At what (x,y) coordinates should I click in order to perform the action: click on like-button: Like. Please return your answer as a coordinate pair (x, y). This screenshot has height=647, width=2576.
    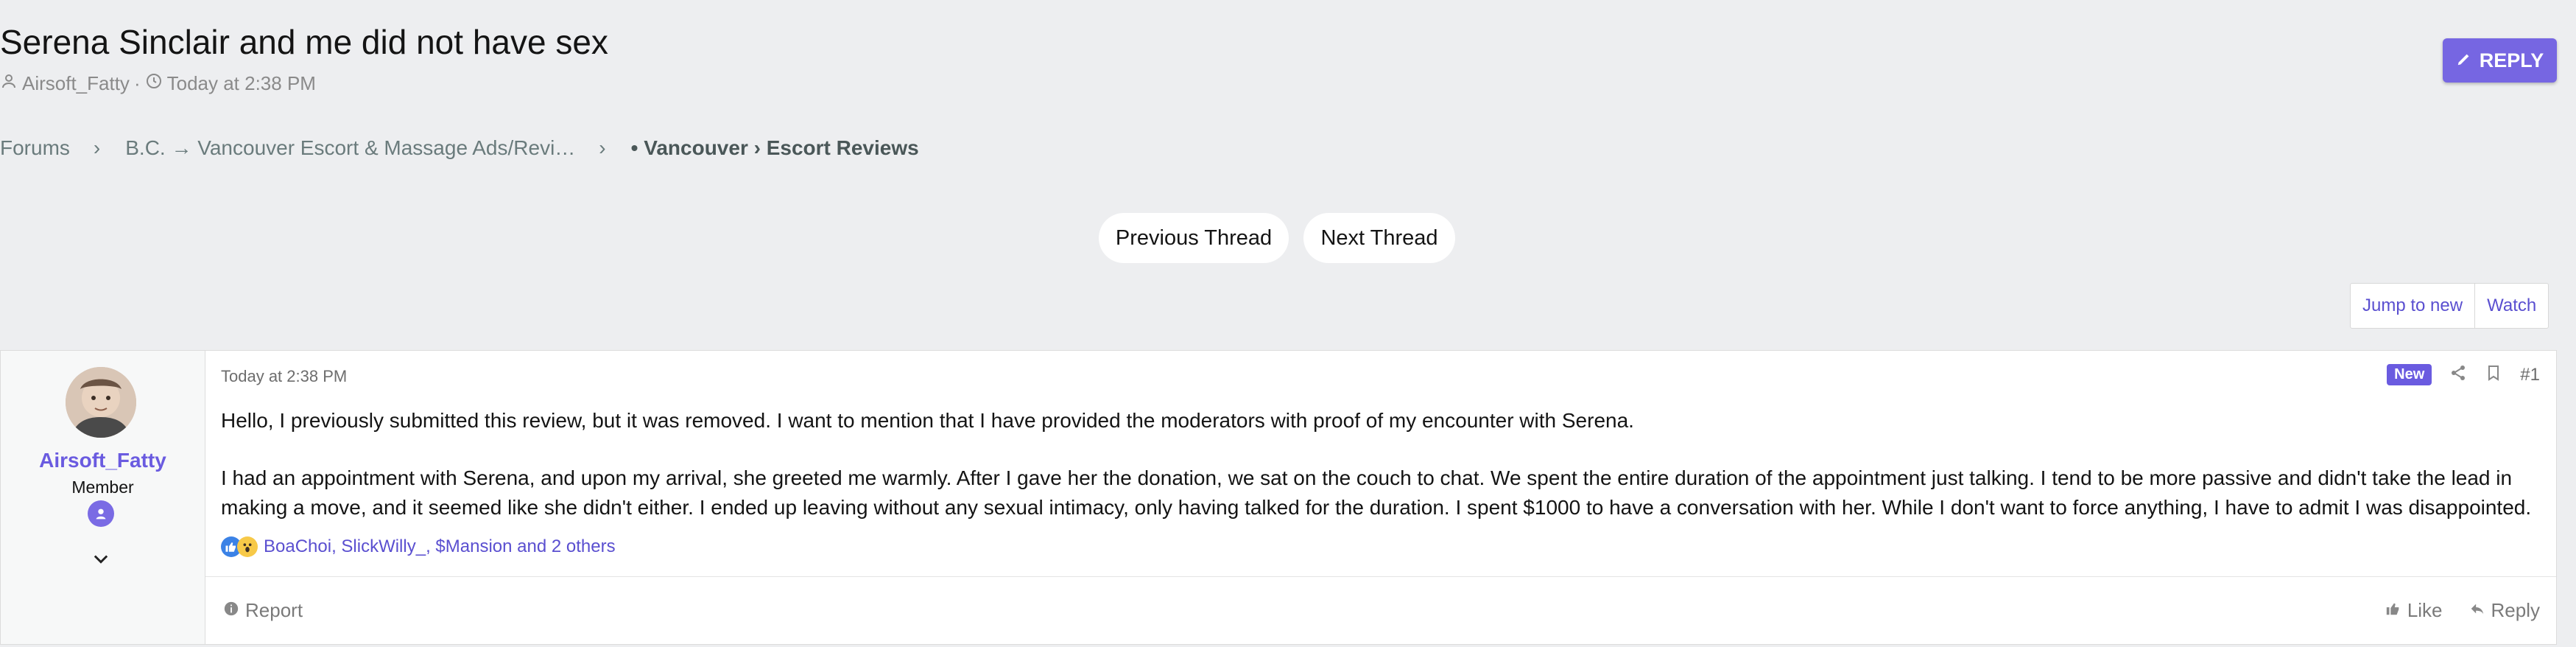
    Looking at the image, I should click on (2414, 610).